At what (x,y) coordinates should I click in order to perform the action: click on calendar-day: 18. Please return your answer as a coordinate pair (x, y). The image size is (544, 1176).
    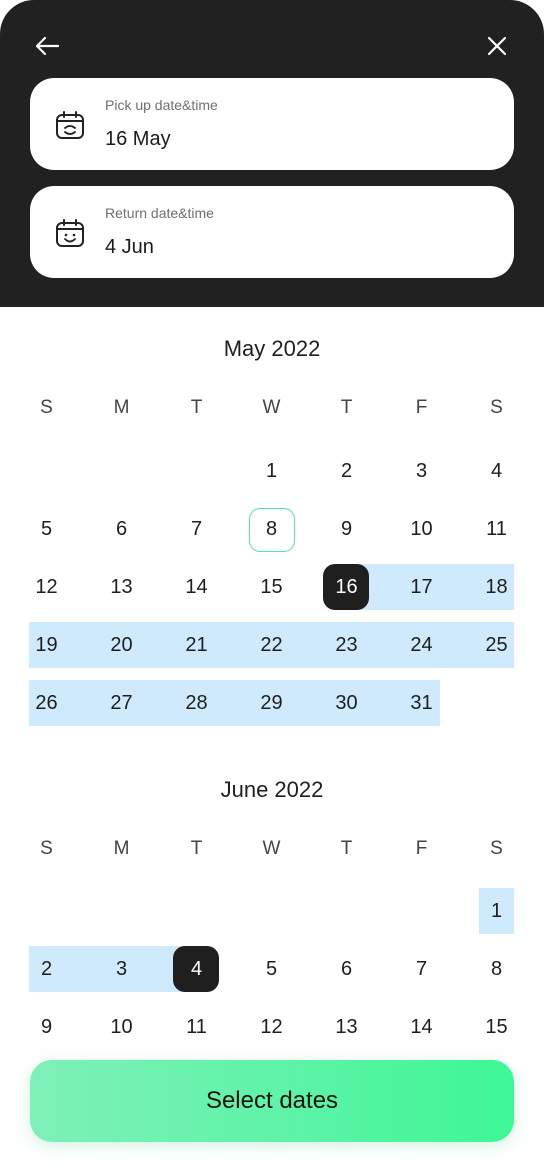
    Looking at the image, I should click on (496, 587).